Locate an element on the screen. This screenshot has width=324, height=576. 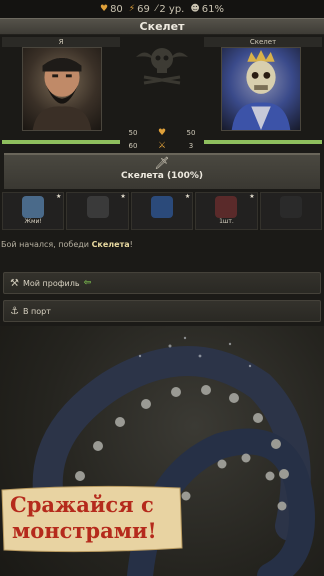
status-bar: ♥ 80 ⚡ 69 ⁄ 2 ур. ☻ 61% is located at coordinates (162, 9).